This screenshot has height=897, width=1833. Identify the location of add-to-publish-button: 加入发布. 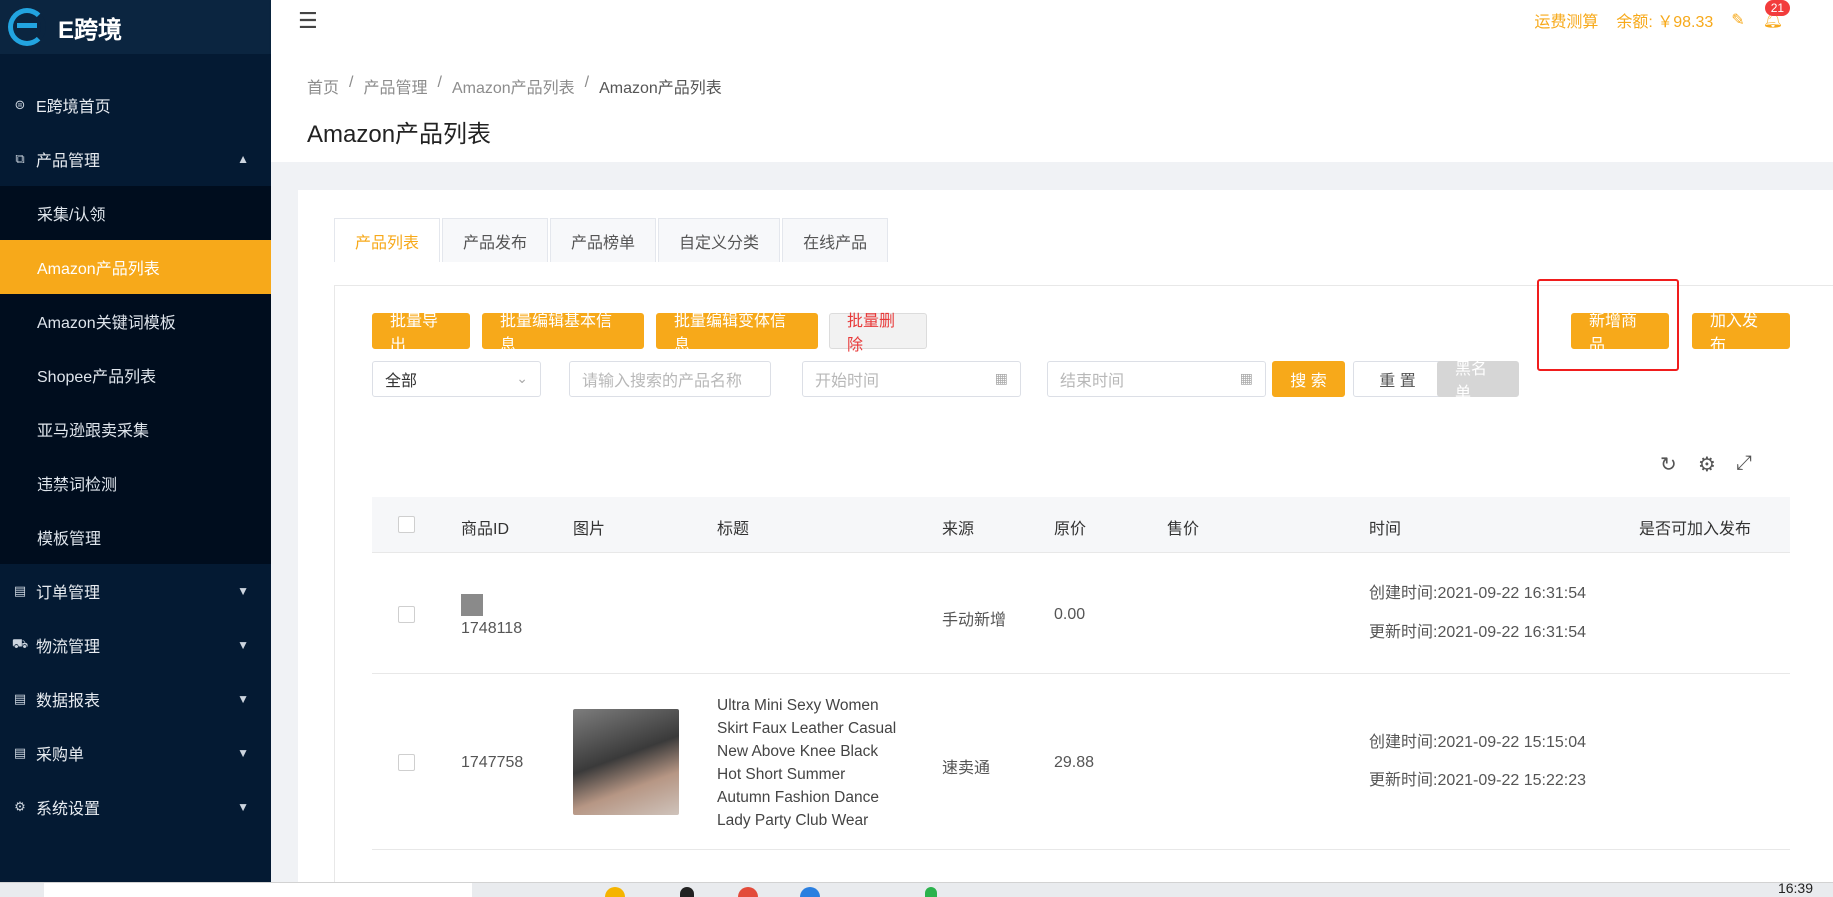
(1741, 333).